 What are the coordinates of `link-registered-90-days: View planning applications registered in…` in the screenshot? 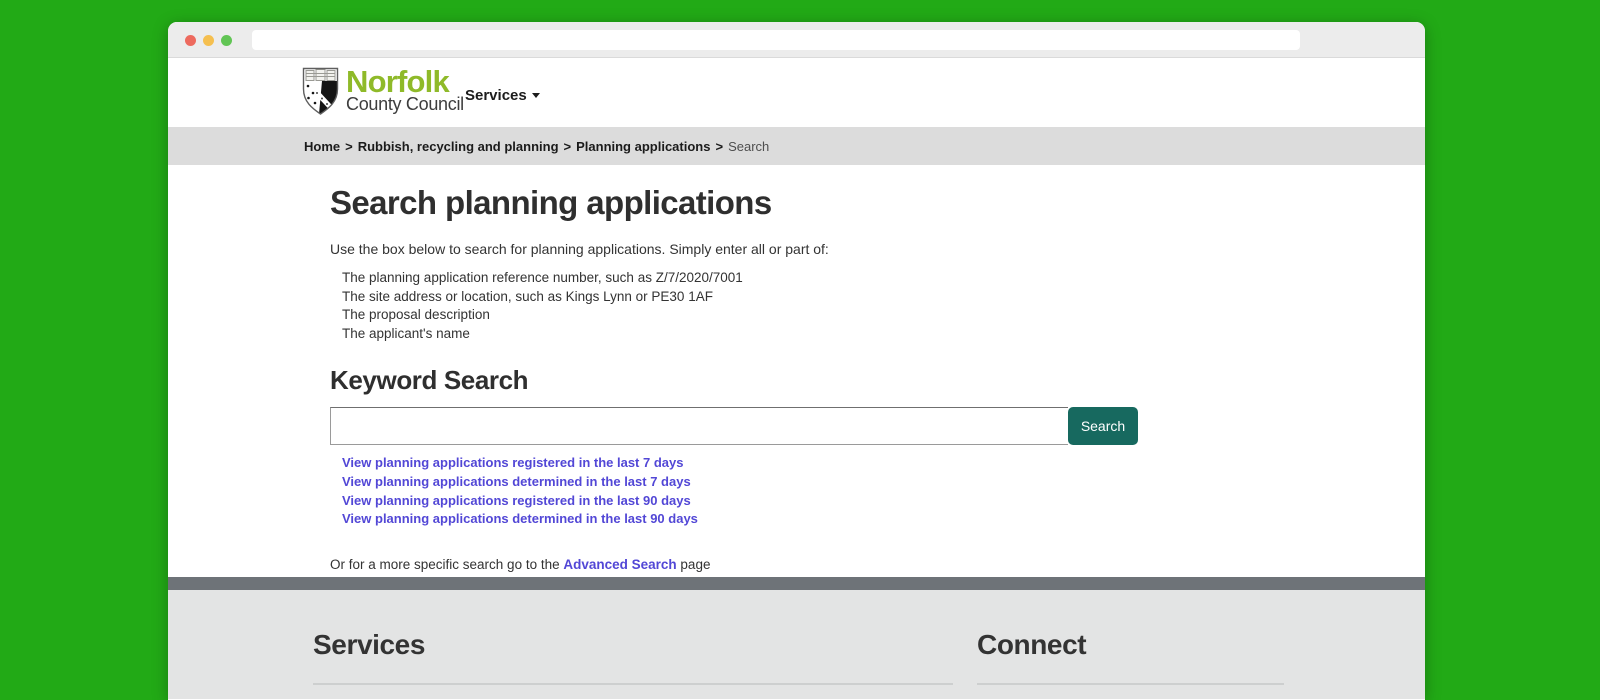 It's located at (883, 501).